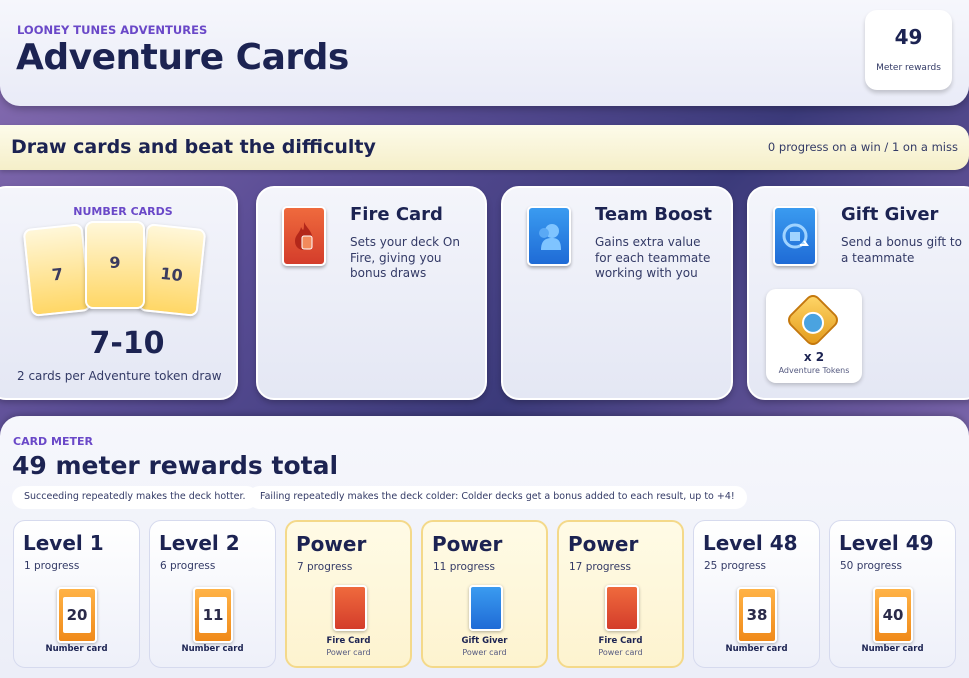 The image size is (969, 678). Describe the element at coordinates (600, 567) in the screenshot. I see `level-progress: 17 progress` at that location.